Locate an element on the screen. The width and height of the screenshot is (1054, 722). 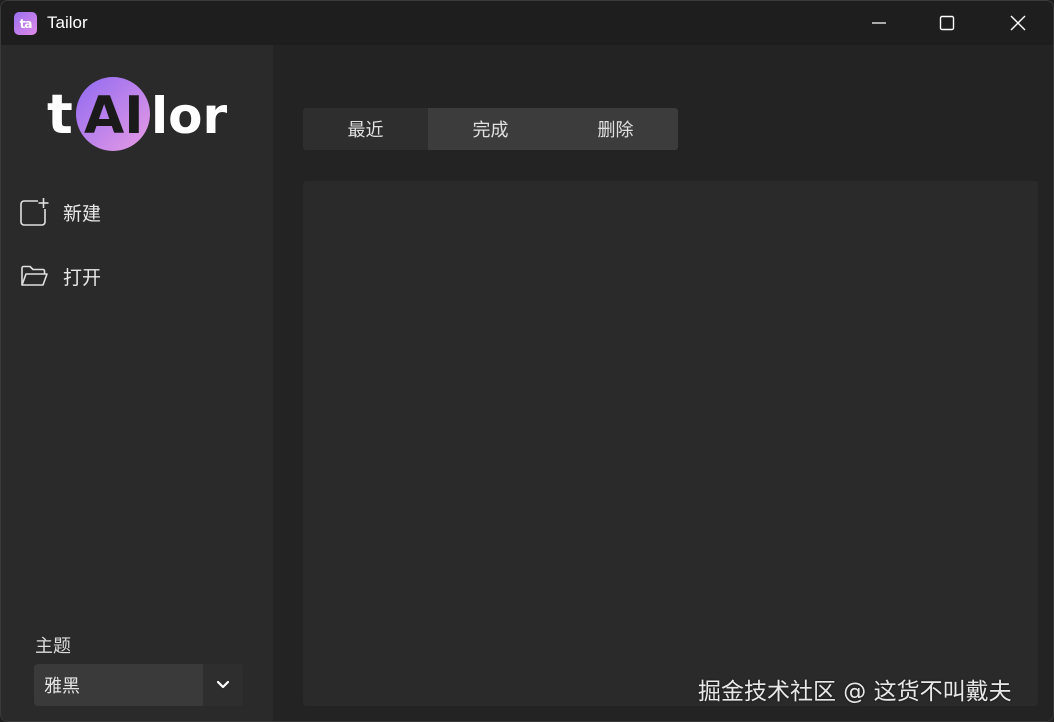
app-icon: ta is located at coordinates (25, 23).